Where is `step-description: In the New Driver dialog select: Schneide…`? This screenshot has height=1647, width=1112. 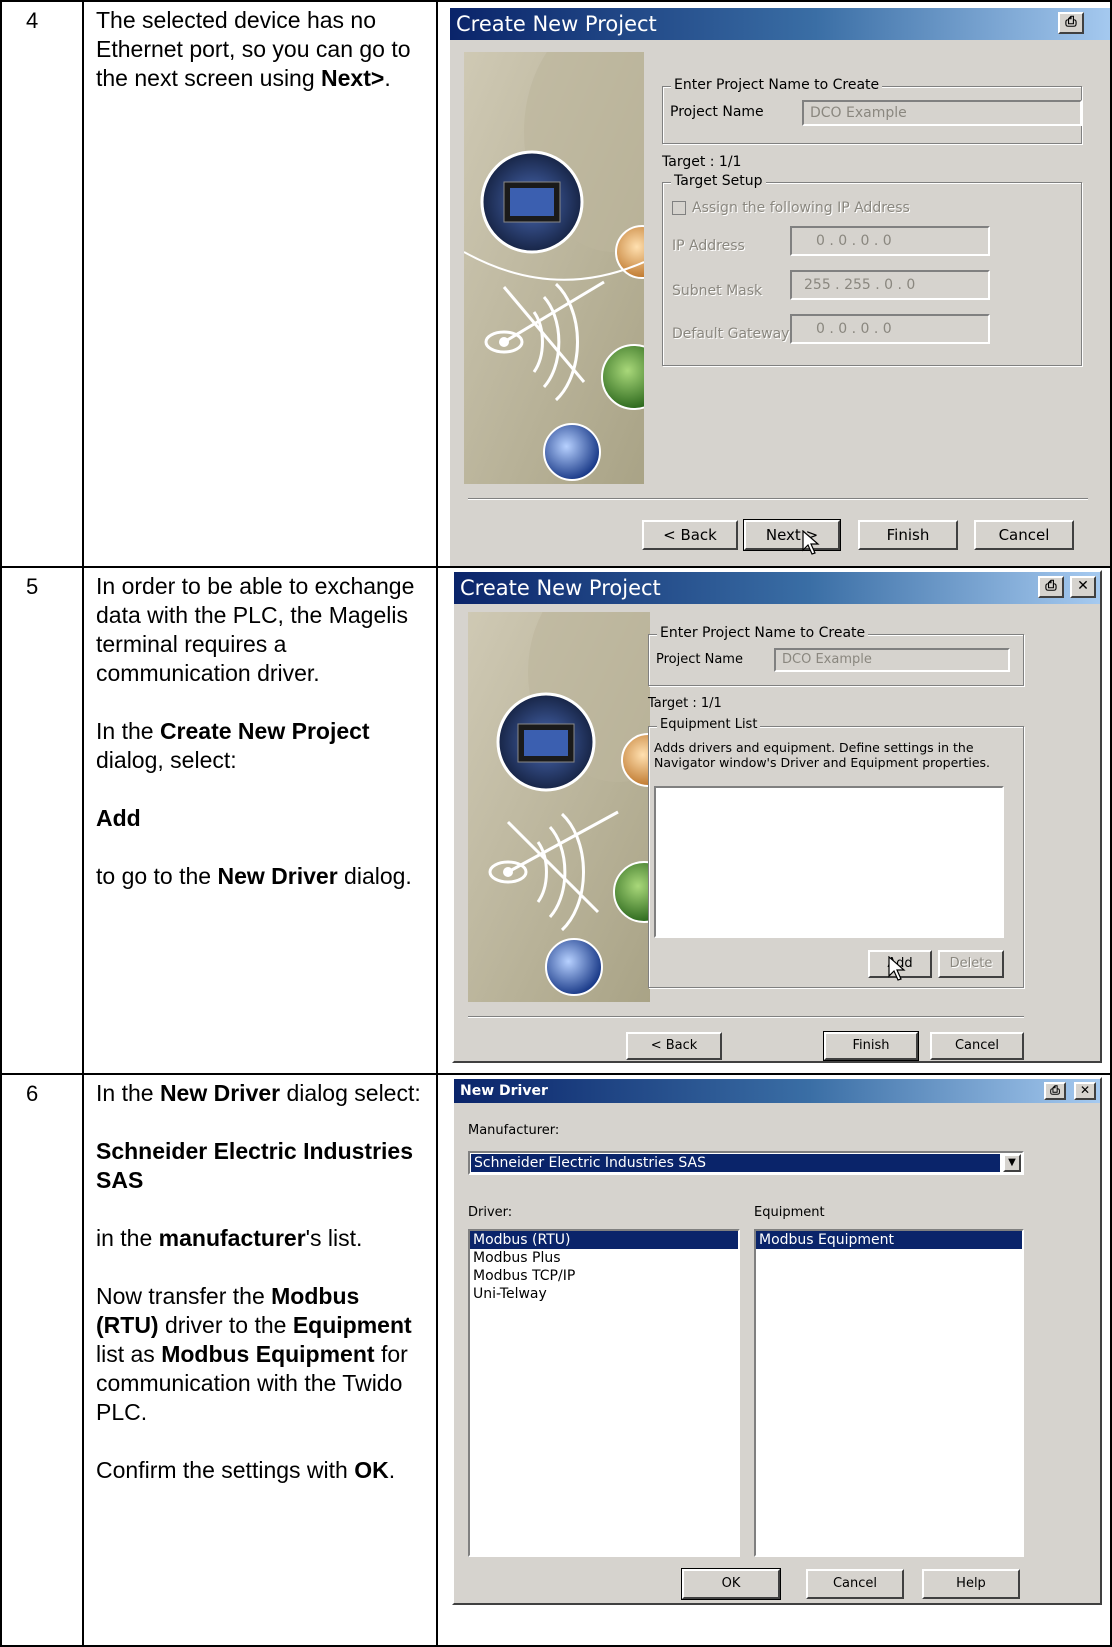
step-description: In the New Driver dialog select: Schneide… is located at coordinates (261, 1360).